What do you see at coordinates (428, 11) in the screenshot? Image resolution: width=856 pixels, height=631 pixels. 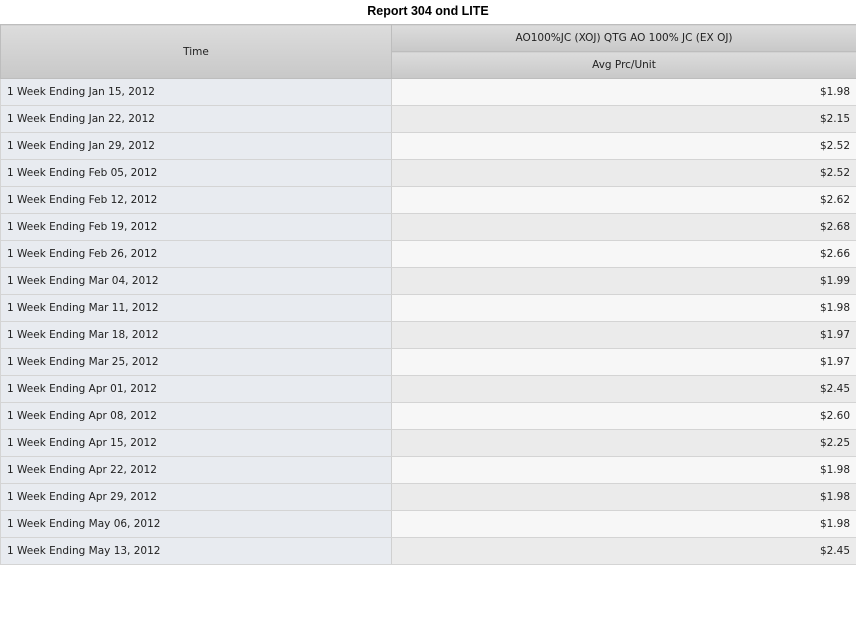 I see `report-title: Report 304 ond LITE` at bounding box center [428, 11].